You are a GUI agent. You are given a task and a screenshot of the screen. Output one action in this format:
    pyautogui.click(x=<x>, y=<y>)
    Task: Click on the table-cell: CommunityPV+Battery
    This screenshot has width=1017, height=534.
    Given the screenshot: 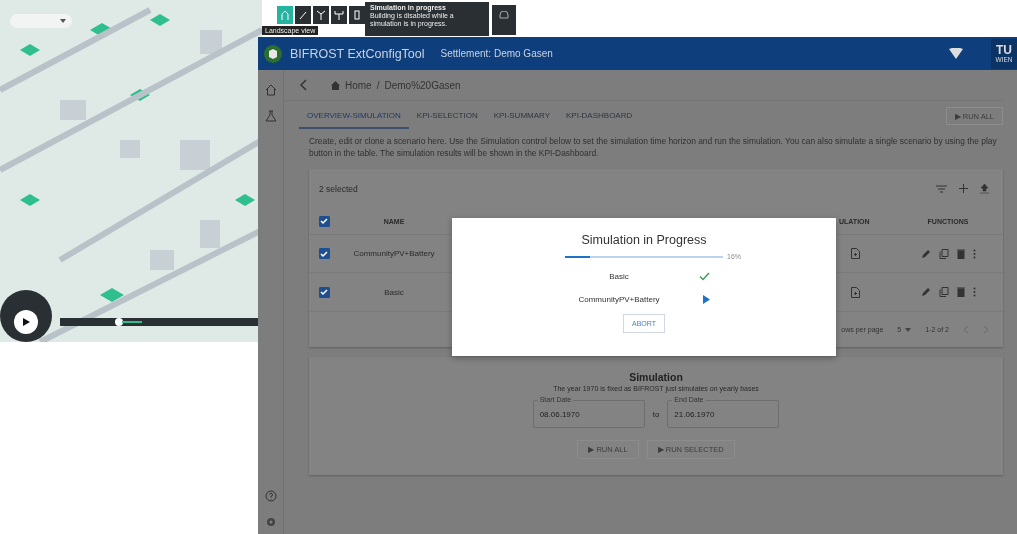 What is the action you would take?
    pyautogui.click(x=394, y=253)
    